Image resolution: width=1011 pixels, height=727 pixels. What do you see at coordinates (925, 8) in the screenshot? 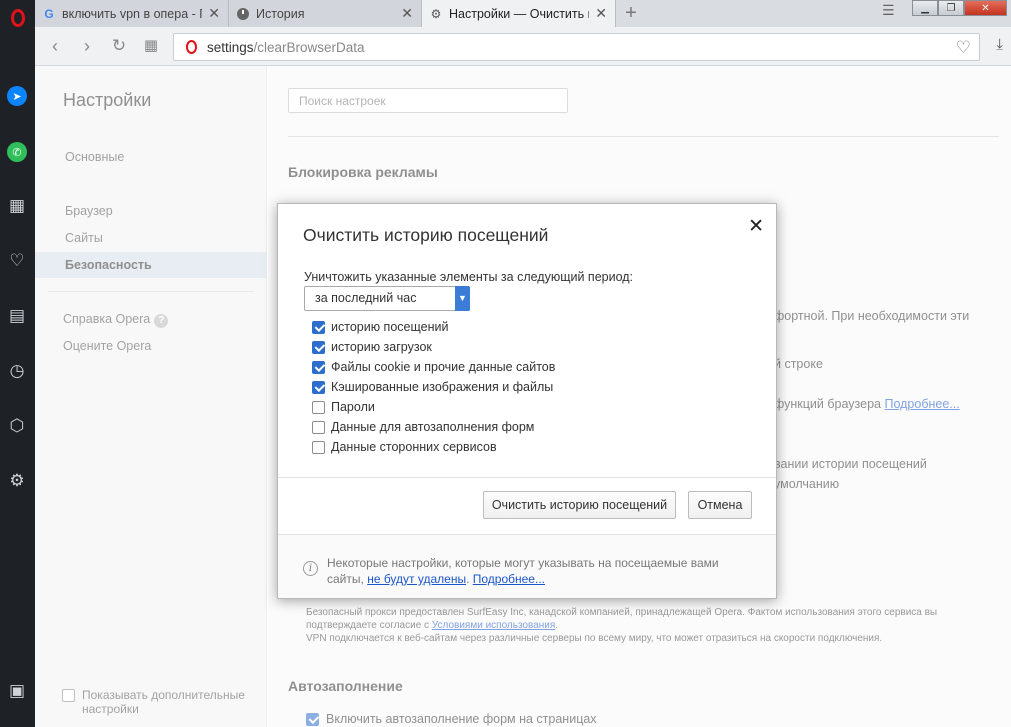
I see `minimize-icon: ▁` at bounding box center [925, 8].